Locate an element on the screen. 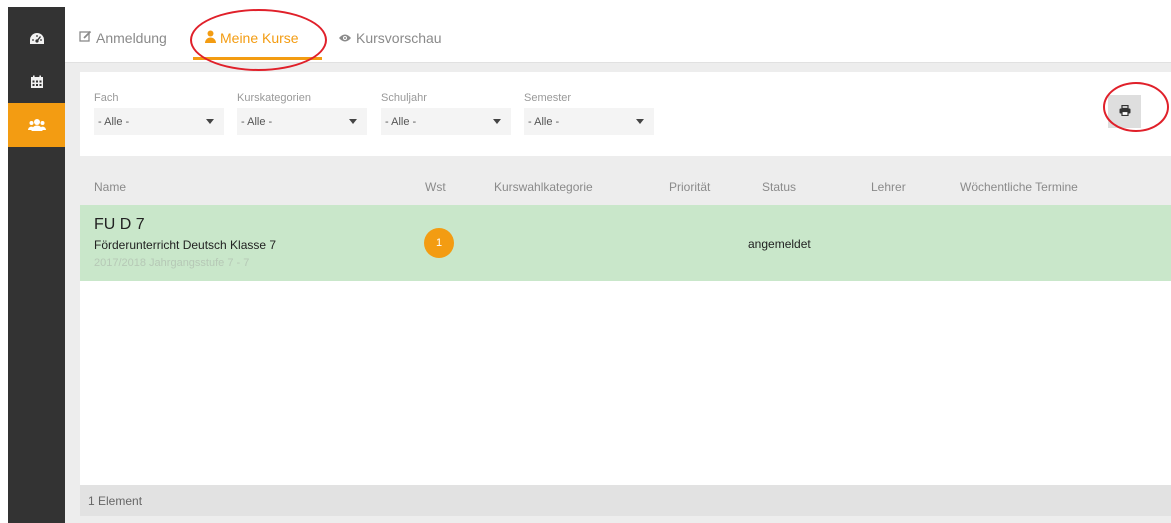 The height and width of the screenshot is (523, 1171). edit-icon is located at coordinates (87, 38).